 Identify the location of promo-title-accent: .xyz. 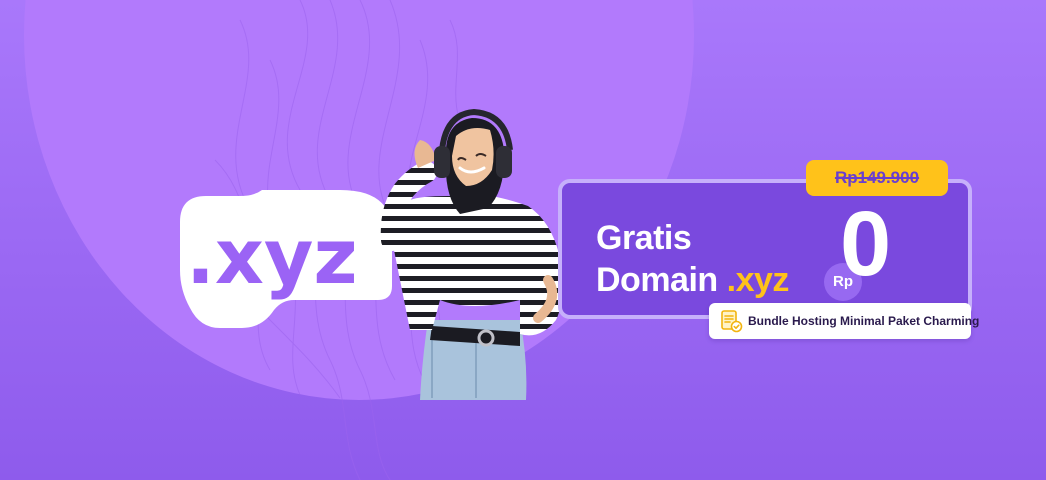
(758, 280).